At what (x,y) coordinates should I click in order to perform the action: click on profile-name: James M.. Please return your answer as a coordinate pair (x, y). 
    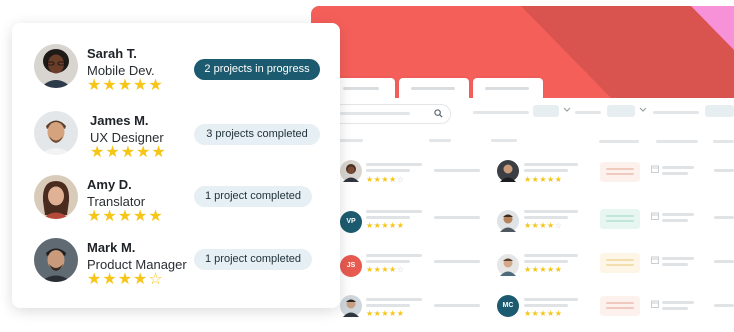
    Looking at the image, I should click on (119, 120).